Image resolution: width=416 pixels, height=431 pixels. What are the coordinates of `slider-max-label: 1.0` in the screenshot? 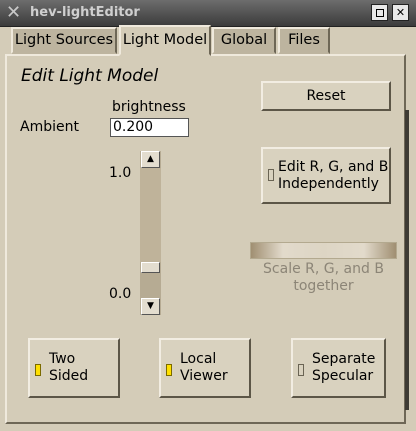 It's located at (120, 173).